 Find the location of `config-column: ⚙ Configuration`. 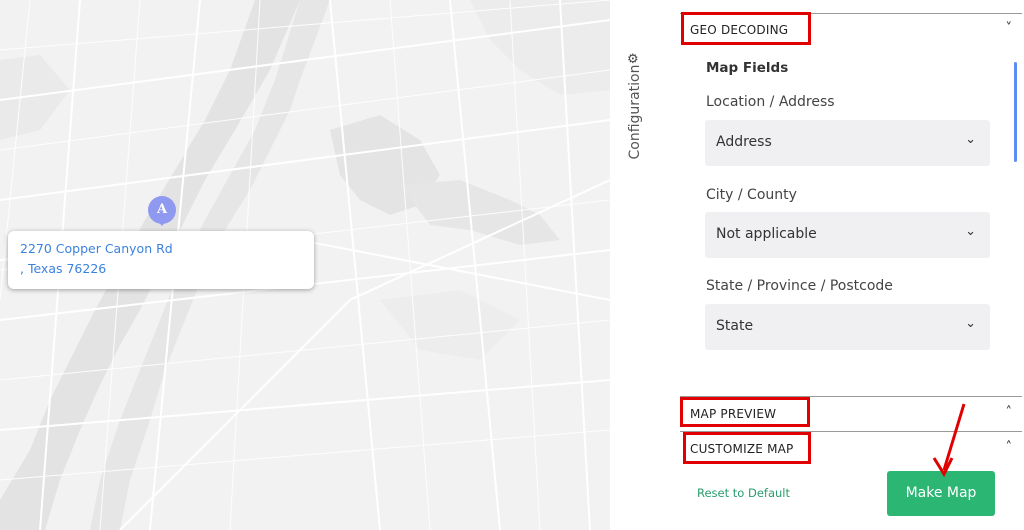

config-column: ⚙ Configuration is located at coordinates (635, 265).